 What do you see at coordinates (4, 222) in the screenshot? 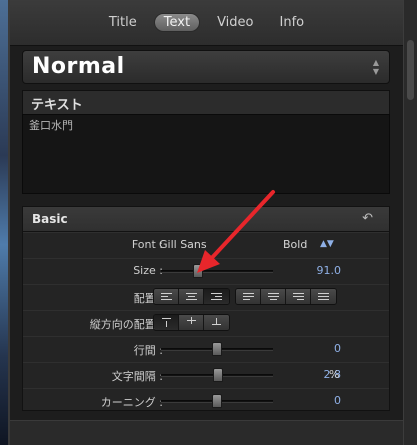
I see `background-window-strip` at bounding box center [4, 222].